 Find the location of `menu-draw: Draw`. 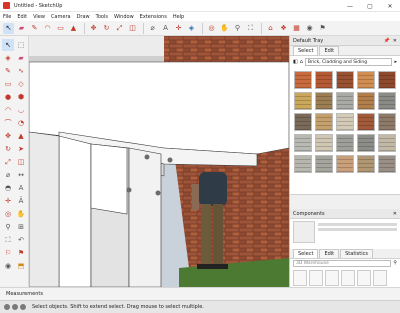

menu-draw: Draw is located at coordinates (83, 17).